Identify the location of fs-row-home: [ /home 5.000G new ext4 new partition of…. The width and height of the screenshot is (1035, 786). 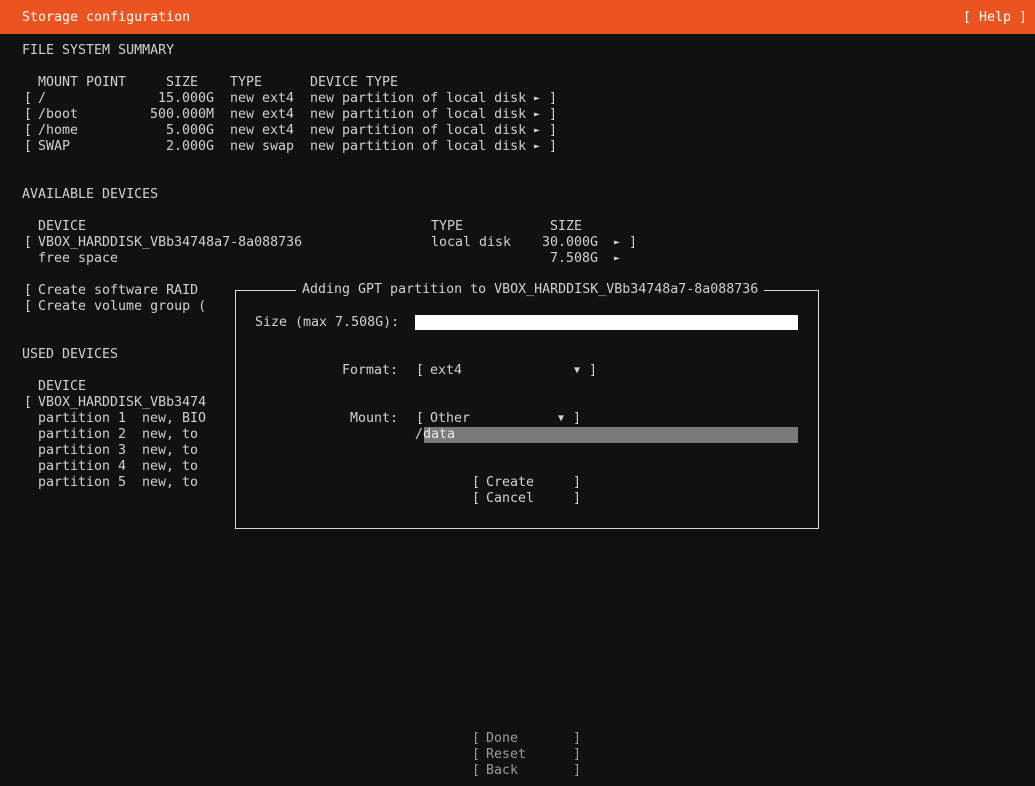
(280, 131).